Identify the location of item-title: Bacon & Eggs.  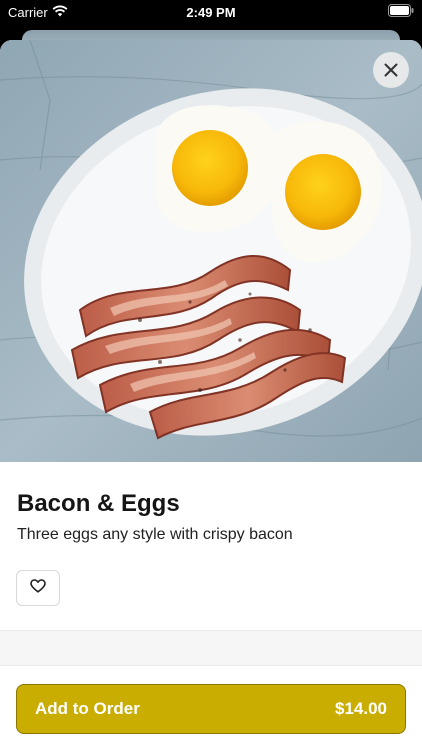
(98, 503).